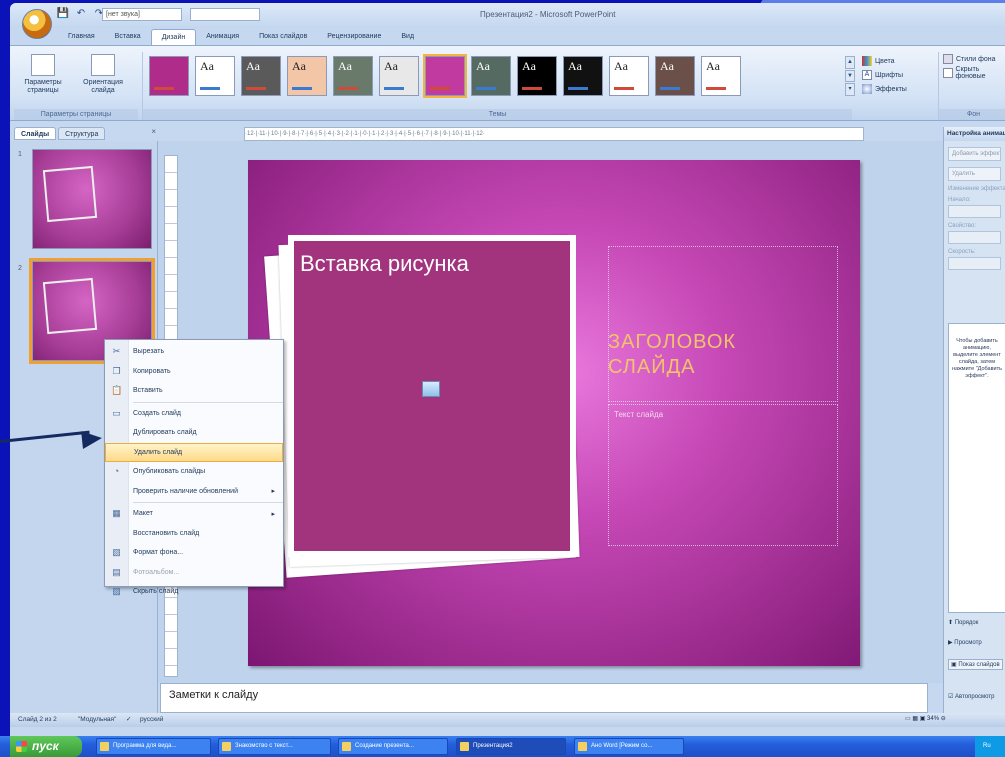  Describe the element at coordinates (384, 264) in the screenshot. I see `picture-title: Вставка рисунка` at that location.